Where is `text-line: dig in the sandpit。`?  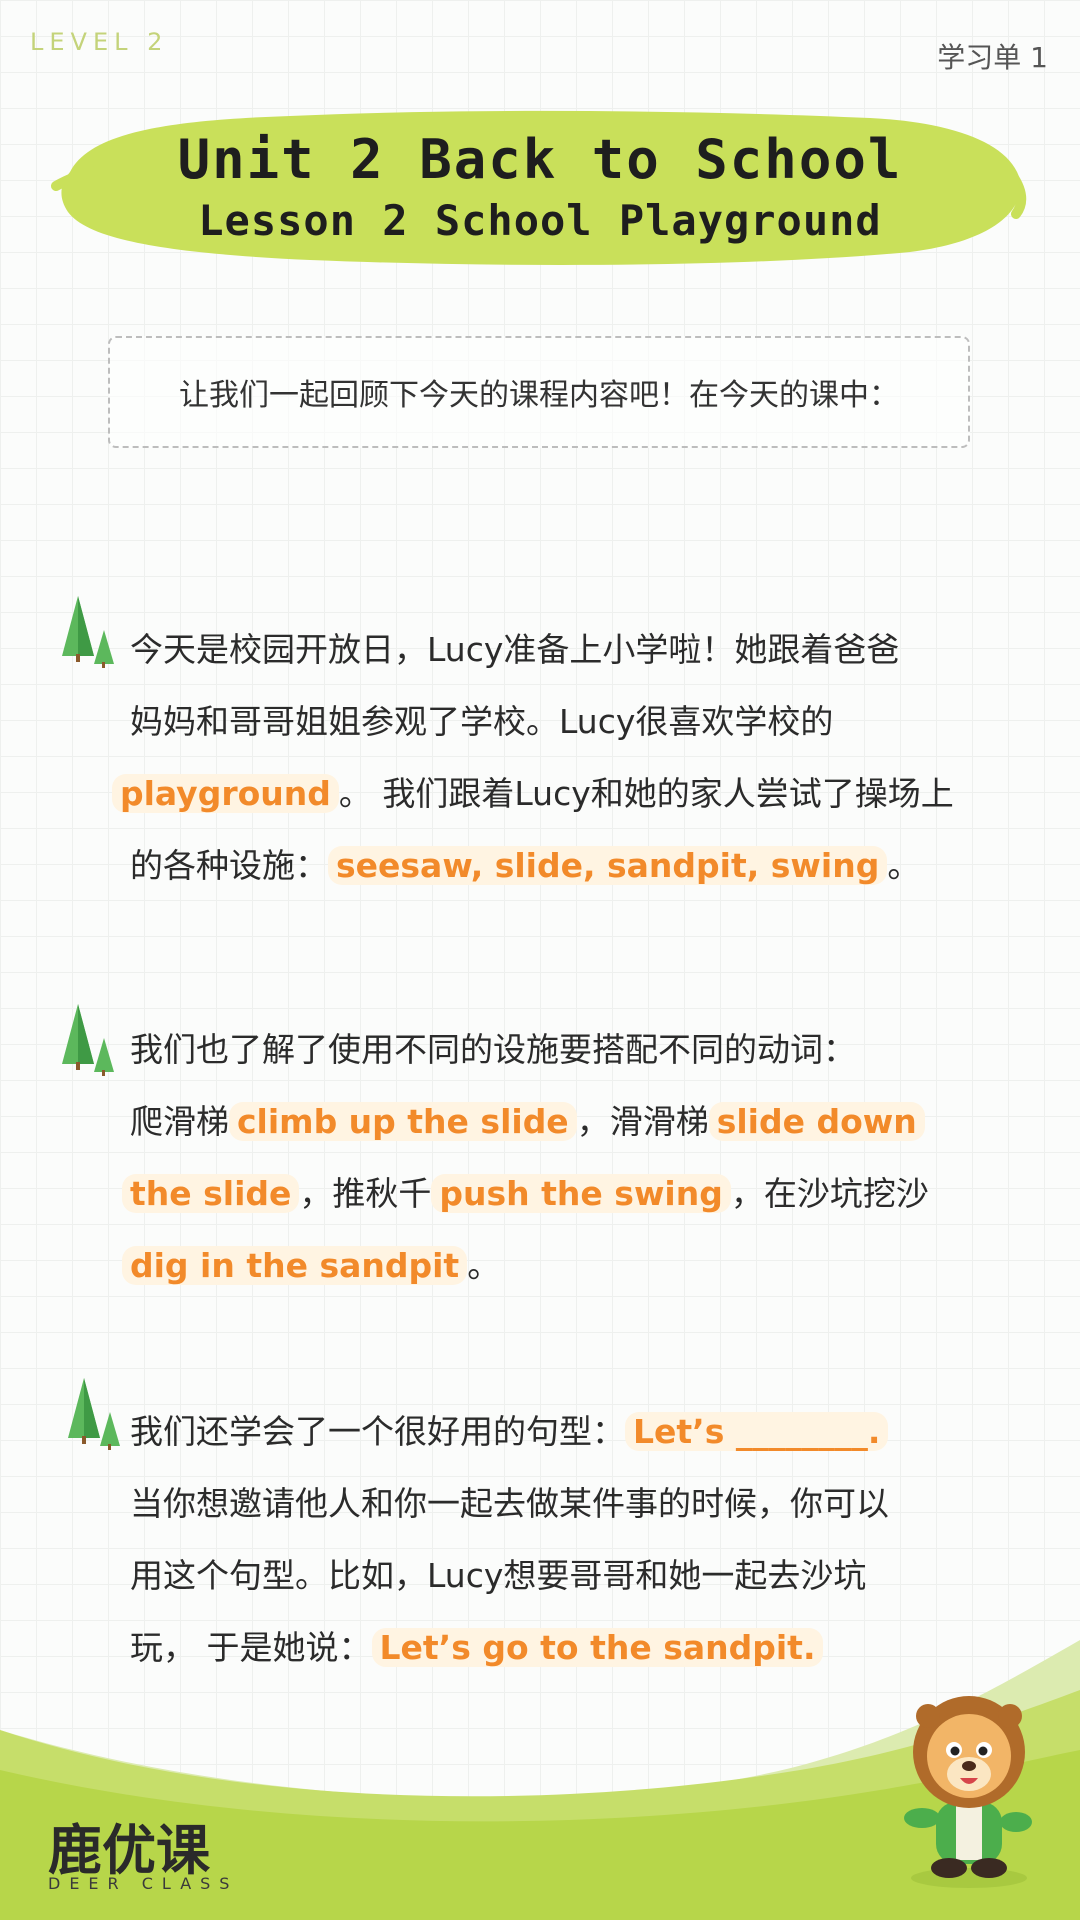
text-line: dig in the sandpit。 is located at coordinates (556, 1266).